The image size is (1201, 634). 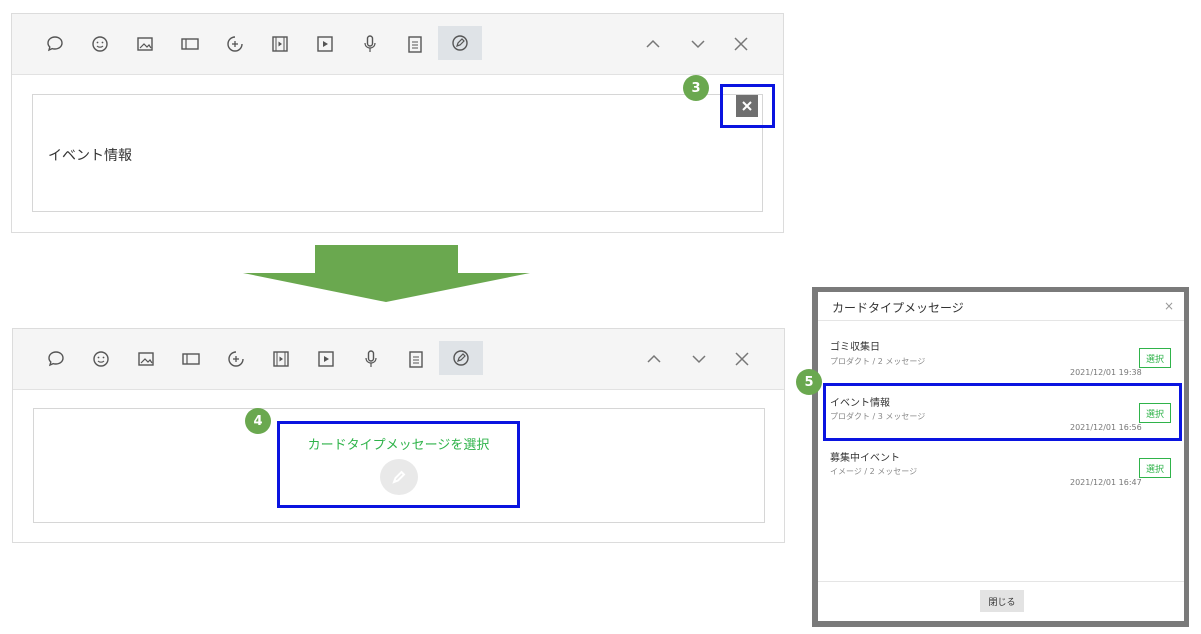 I want to click on select-card-message-link: カードタイプメッセージを選択, so click(x=398, y=468).